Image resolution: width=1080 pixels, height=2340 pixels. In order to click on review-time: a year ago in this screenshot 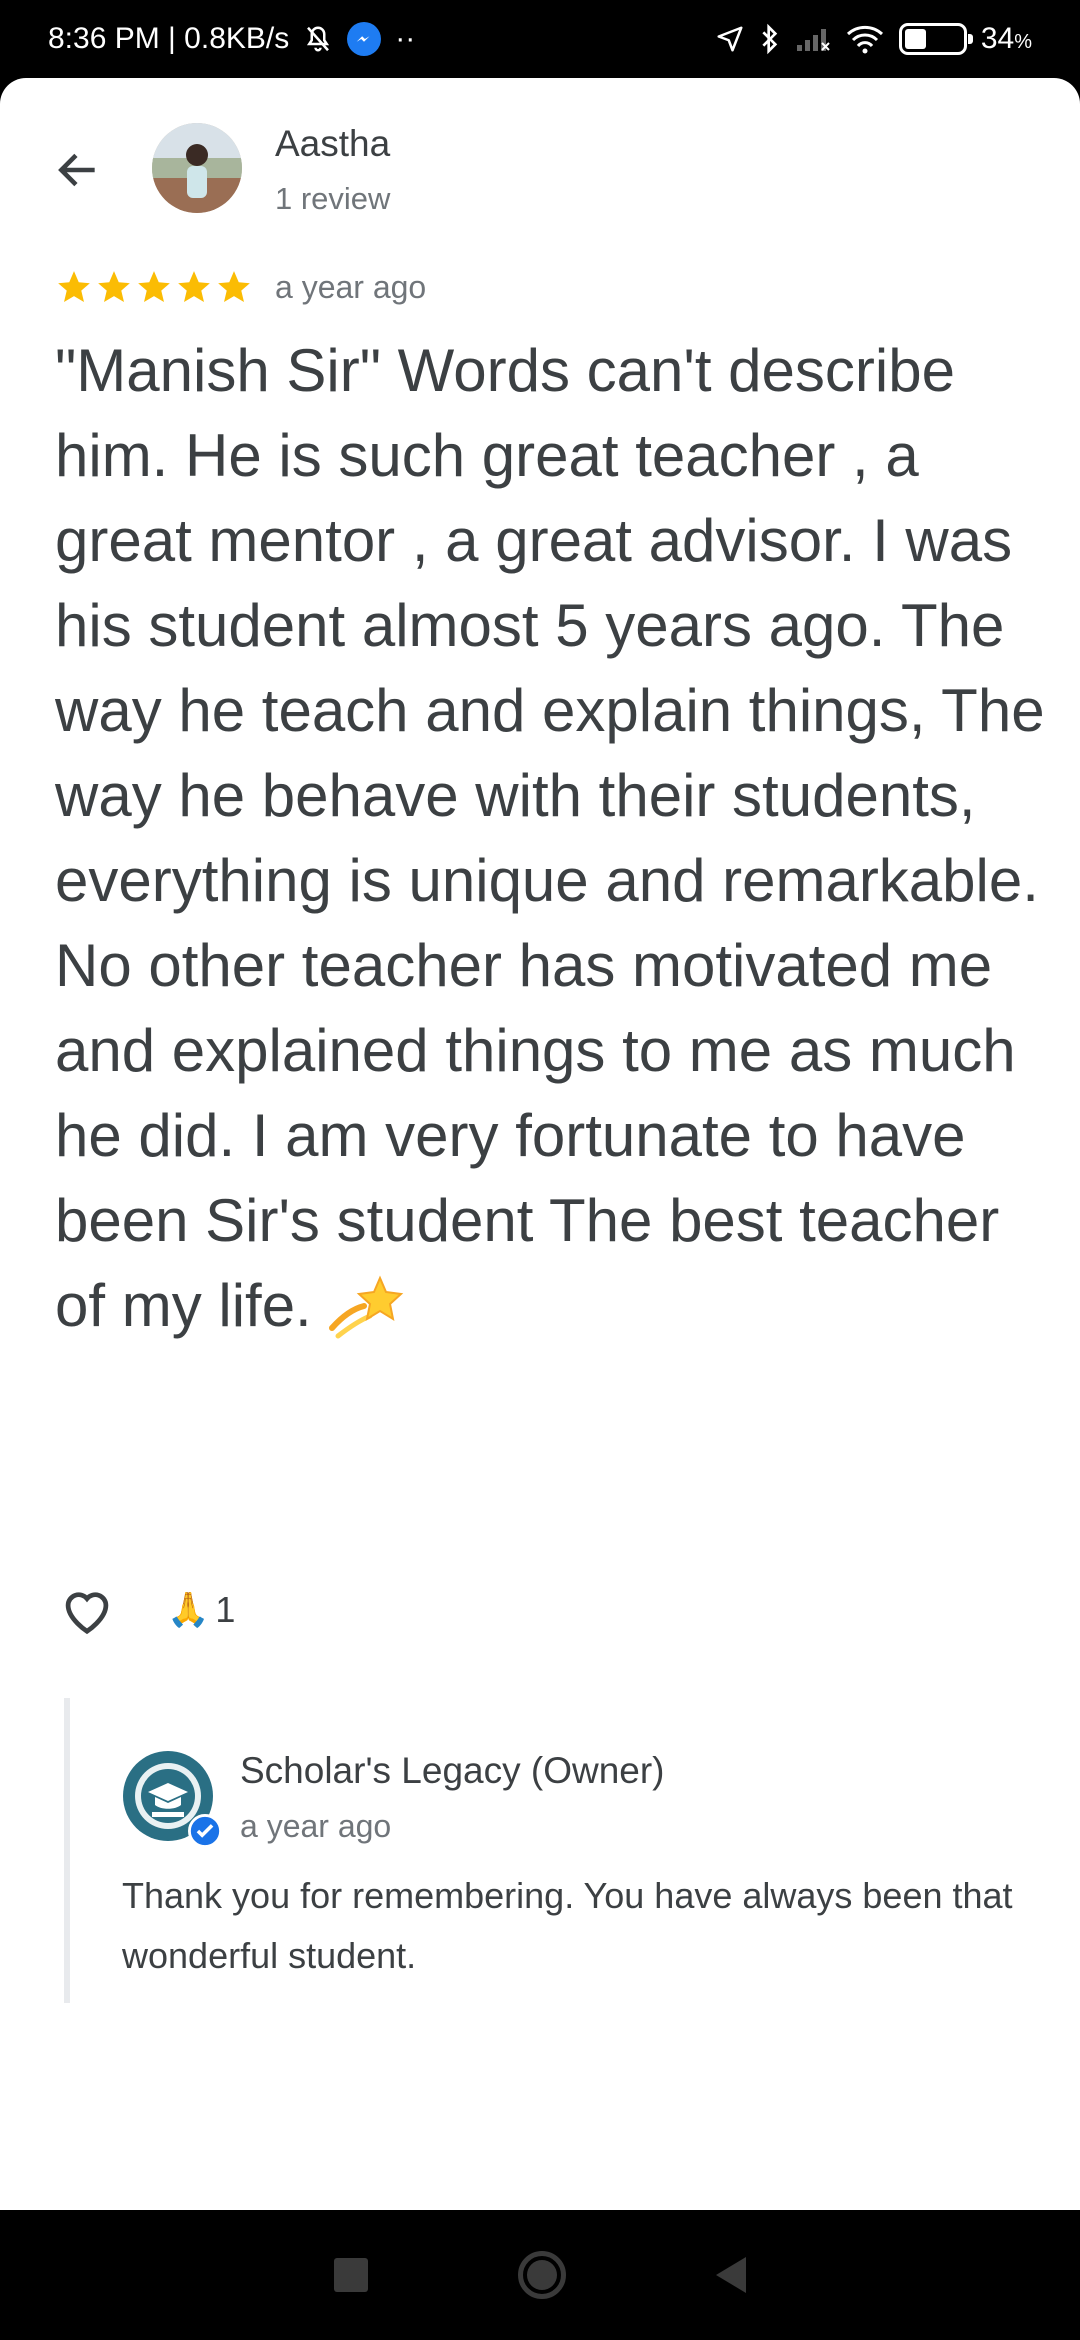, I will do `click(351, 286)`.